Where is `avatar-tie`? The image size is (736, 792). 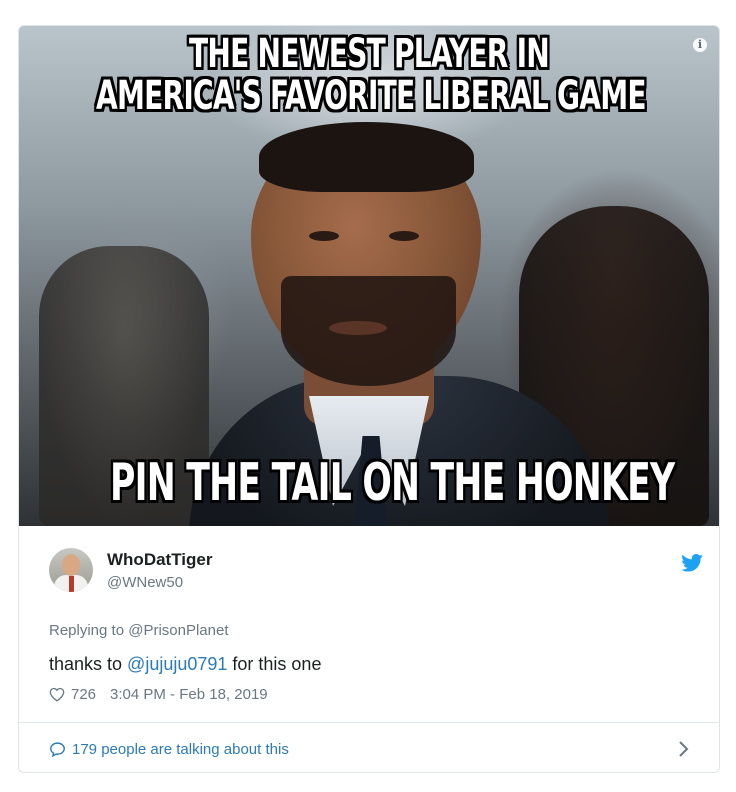
avatar-tie is located at coordinates (71, 584).